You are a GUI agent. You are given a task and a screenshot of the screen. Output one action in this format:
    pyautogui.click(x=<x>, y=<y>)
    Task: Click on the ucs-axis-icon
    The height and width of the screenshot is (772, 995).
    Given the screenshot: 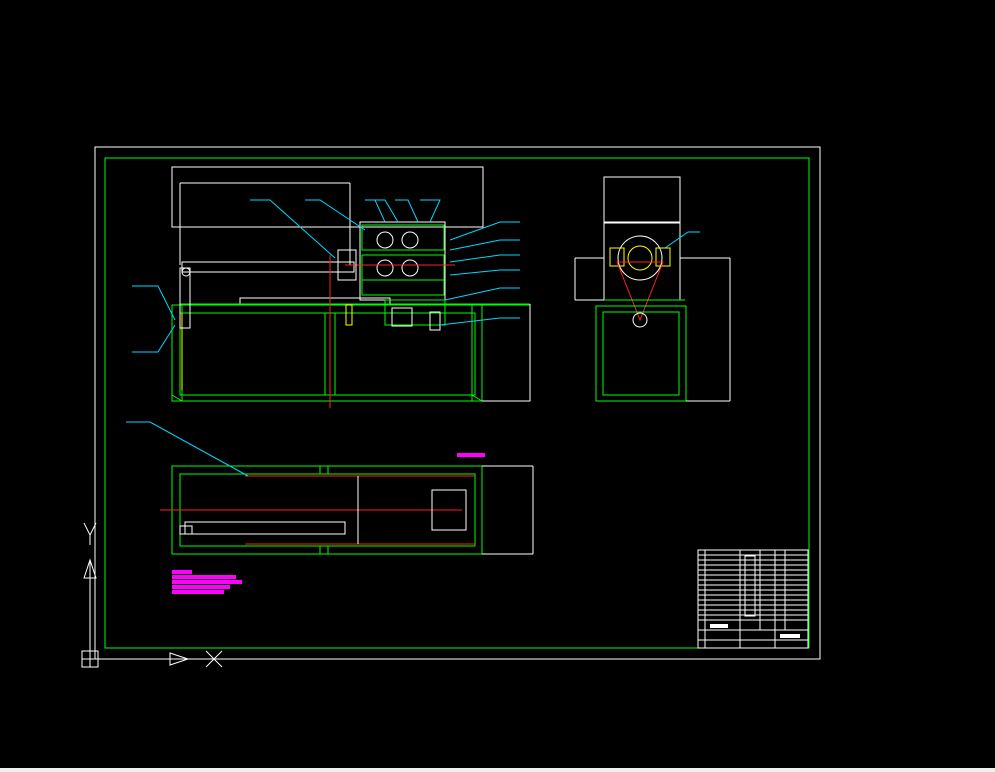 What is the action you would take?
    pyautogui.click(x=152, y=595)
    